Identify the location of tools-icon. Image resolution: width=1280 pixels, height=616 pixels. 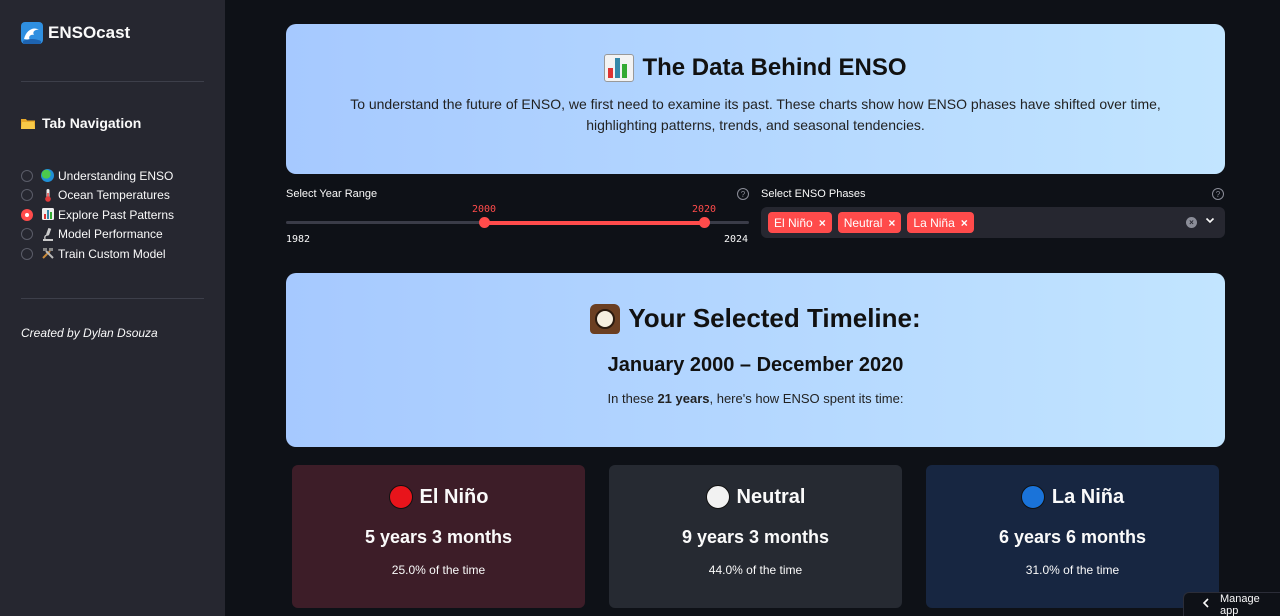
(47, 253).